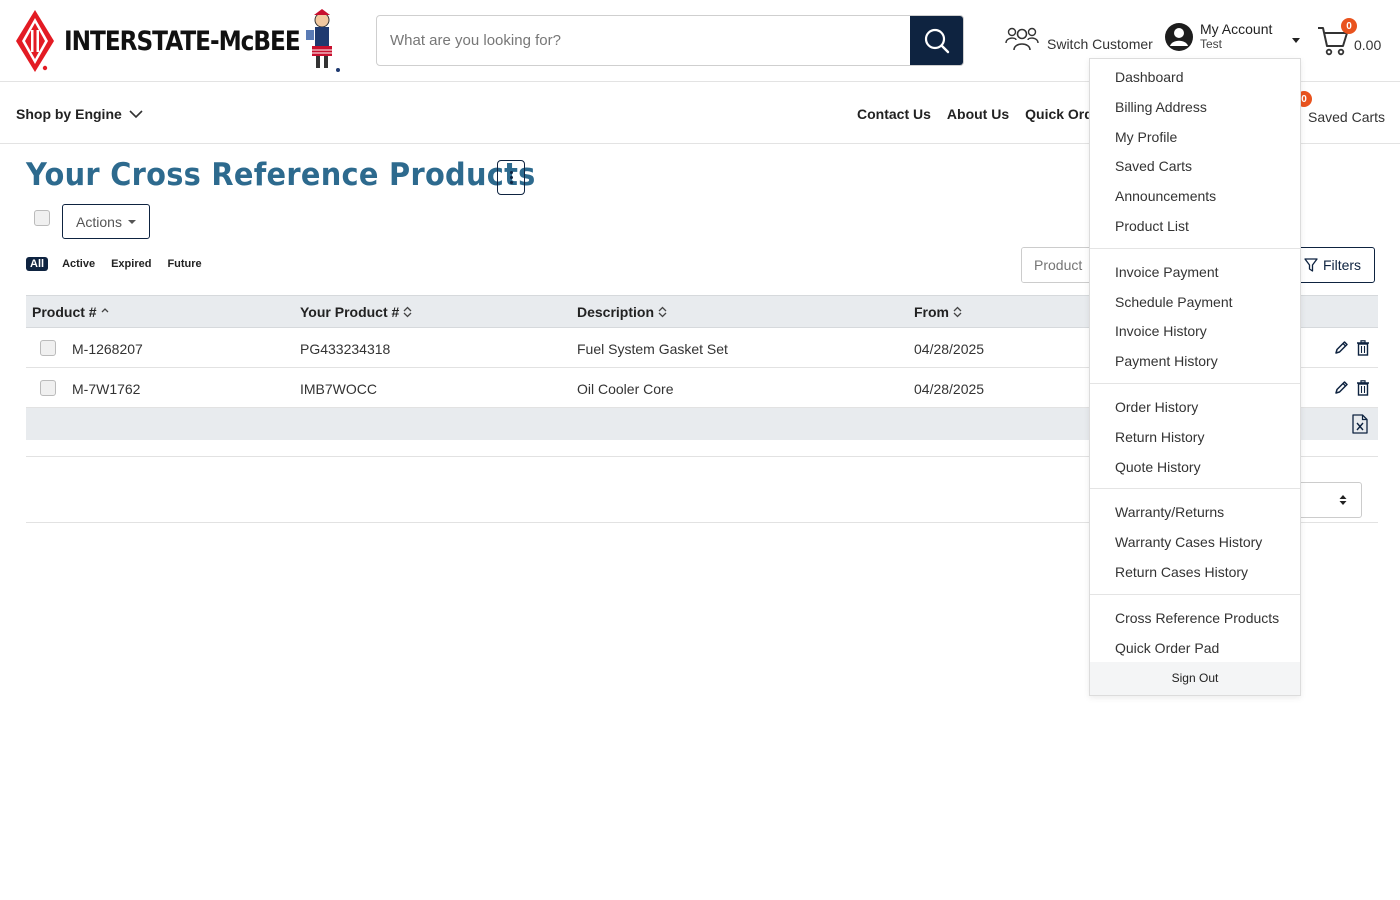 The image size is (1400, 900). What do you see at coordinates (1195, 138) in the screenshot?
I see `menu-item-my-profile: My Profile` at bounding box center [1195, 138].